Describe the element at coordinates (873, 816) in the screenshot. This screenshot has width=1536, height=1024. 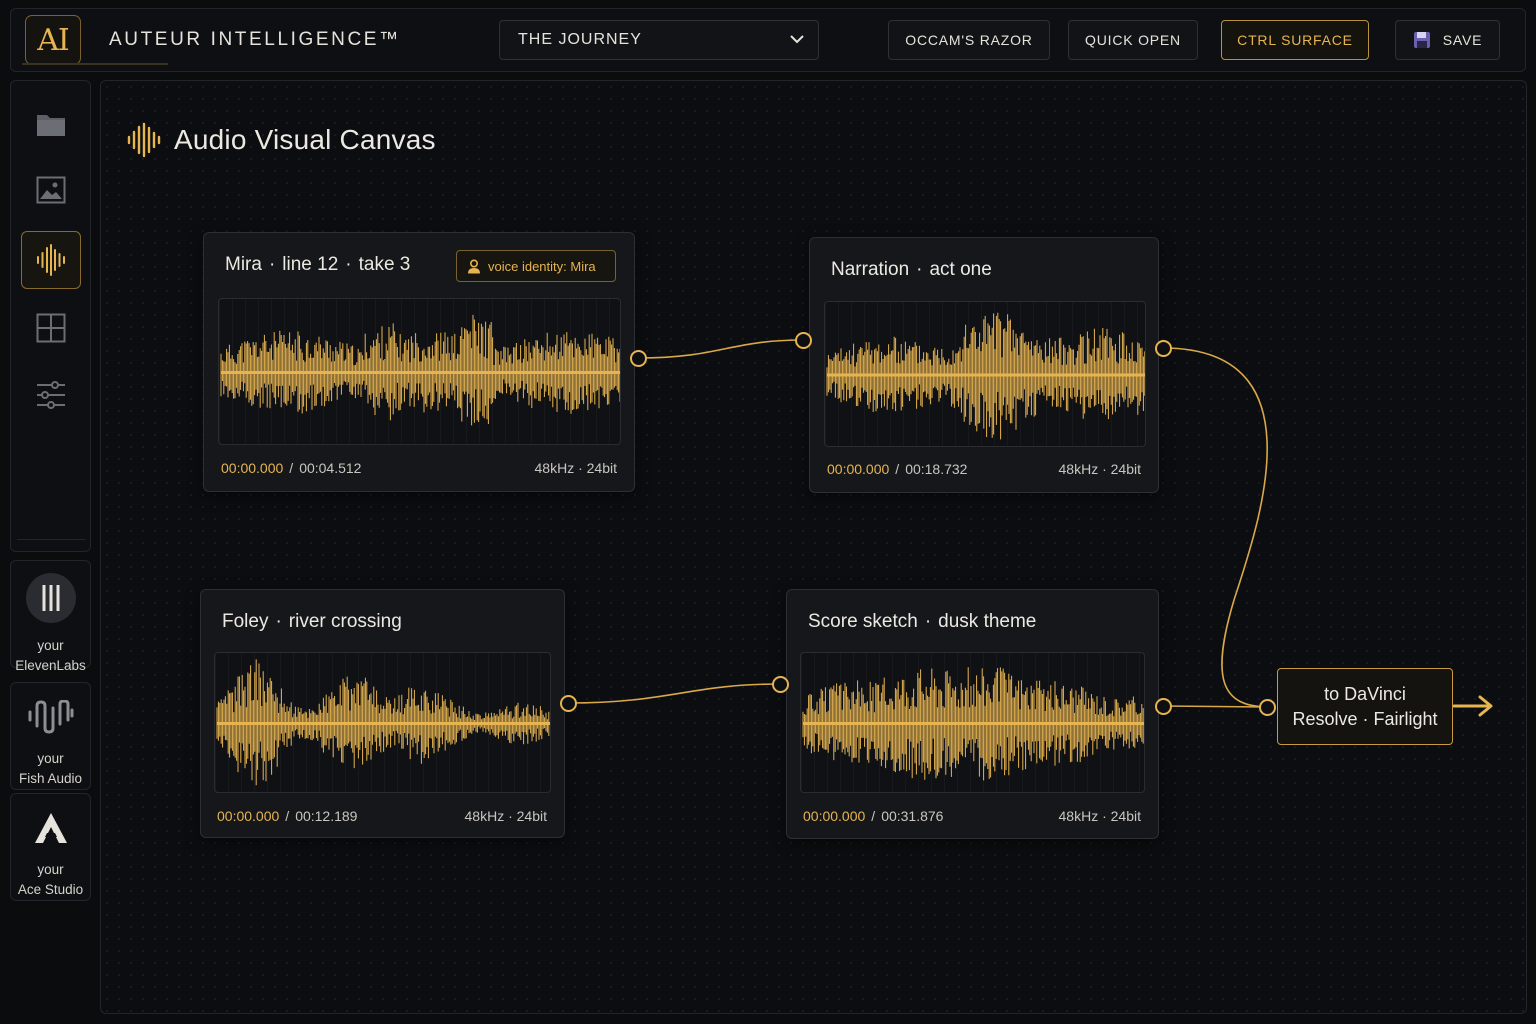
I see `node-timecode: 00:00.000 / 00:31.876` at that location.